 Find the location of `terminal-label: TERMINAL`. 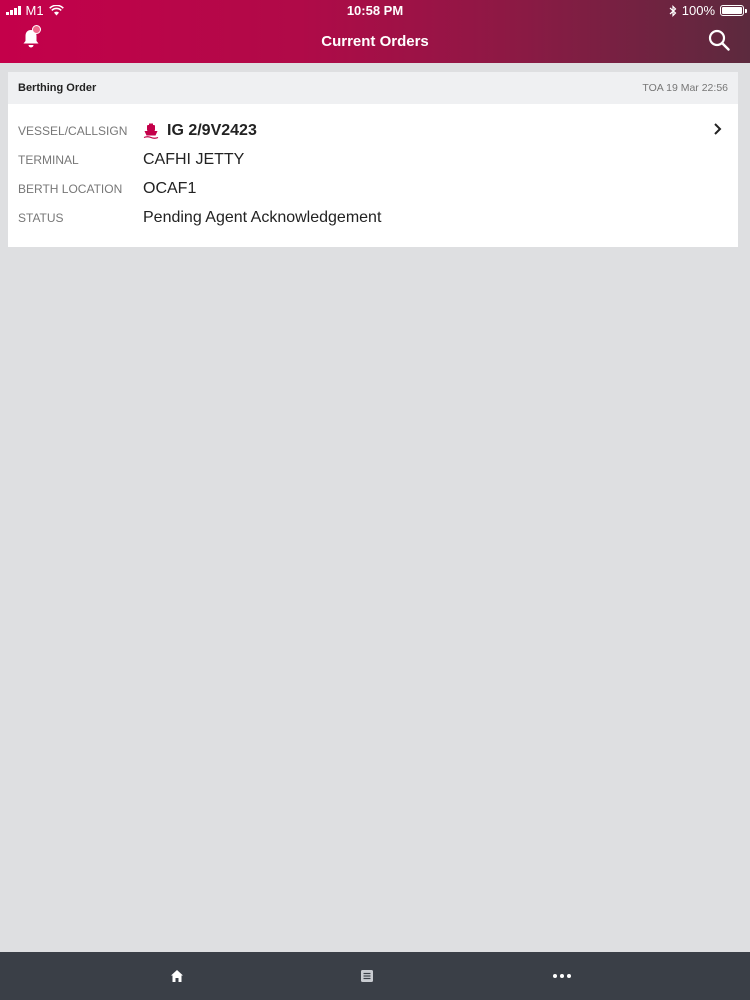

terminal-label: TERMINAL is located at coordinates (48, 160).